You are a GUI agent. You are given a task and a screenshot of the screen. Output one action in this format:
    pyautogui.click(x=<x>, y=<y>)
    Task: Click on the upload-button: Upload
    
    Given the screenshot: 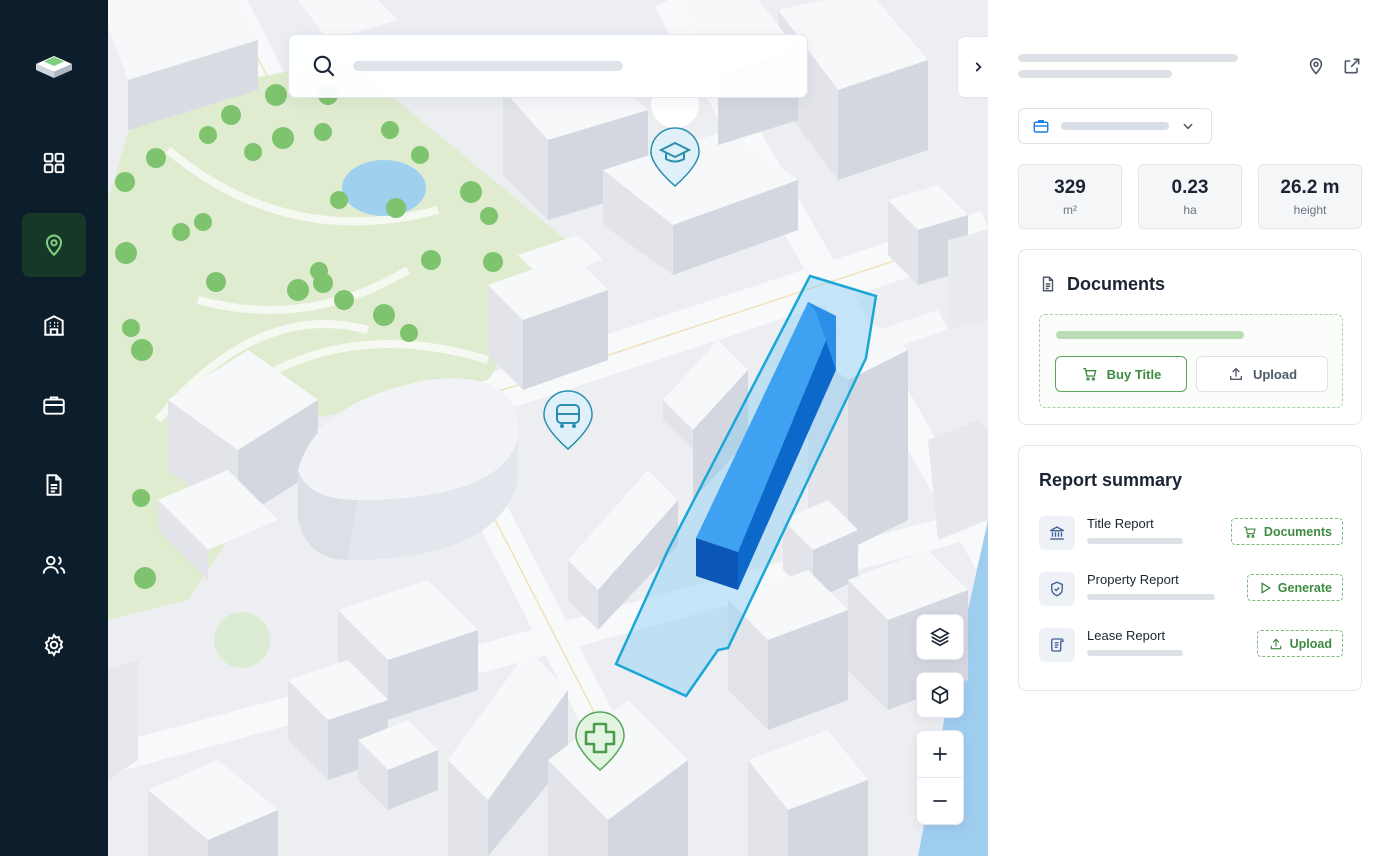 What is the action you would take?
    pyautogui.click(x=1262, y=374)
    